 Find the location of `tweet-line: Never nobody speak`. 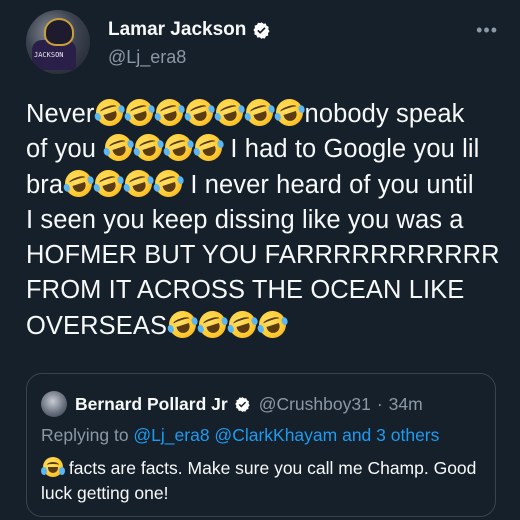

tweet-line: Never nobody speak is located at coordinates (263, 113).